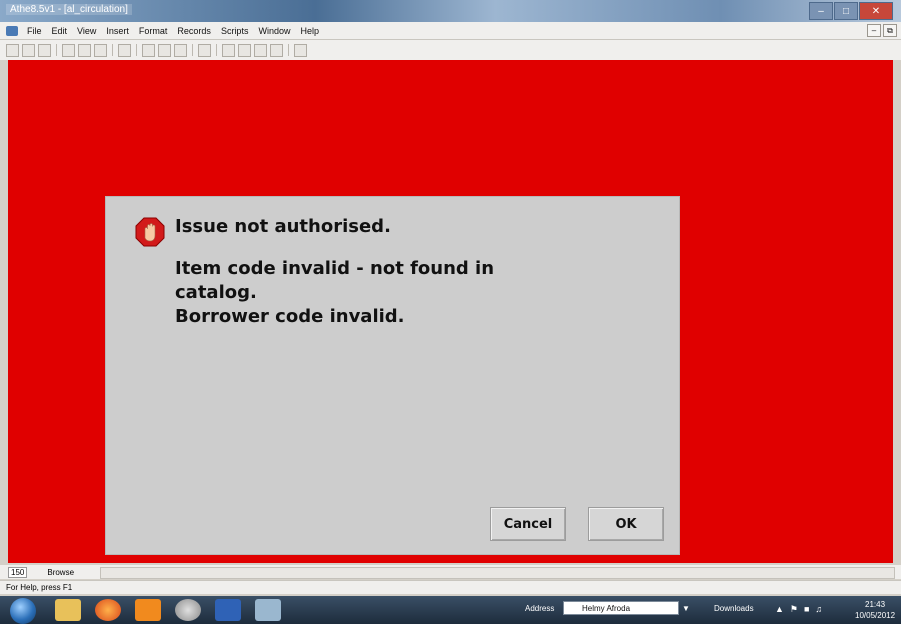 The width and height of the screenshot is (901, 624). I want to click on horizontal-scrollbar, so click(497, 573).